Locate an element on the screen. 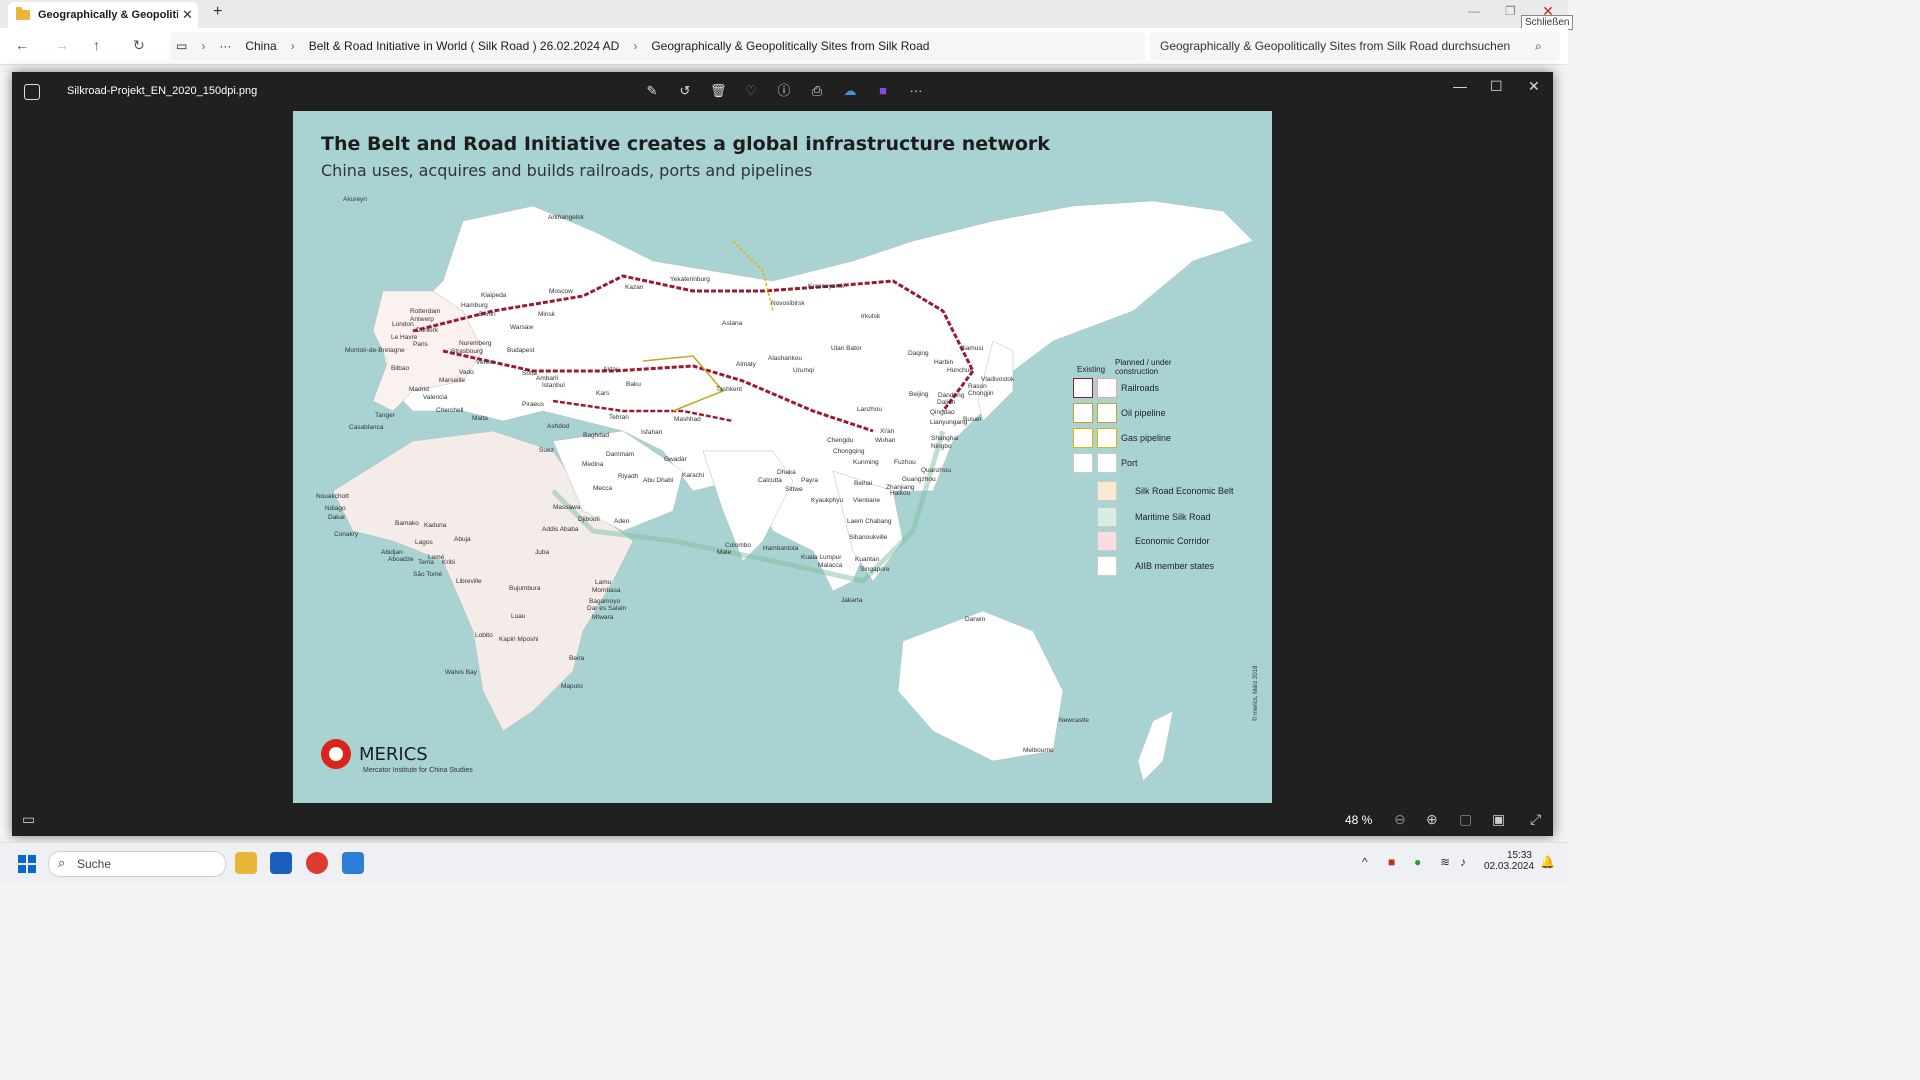 This screenshot has height=1080, width=1920. city-label: Massawa is located at coordinates (567, 507).